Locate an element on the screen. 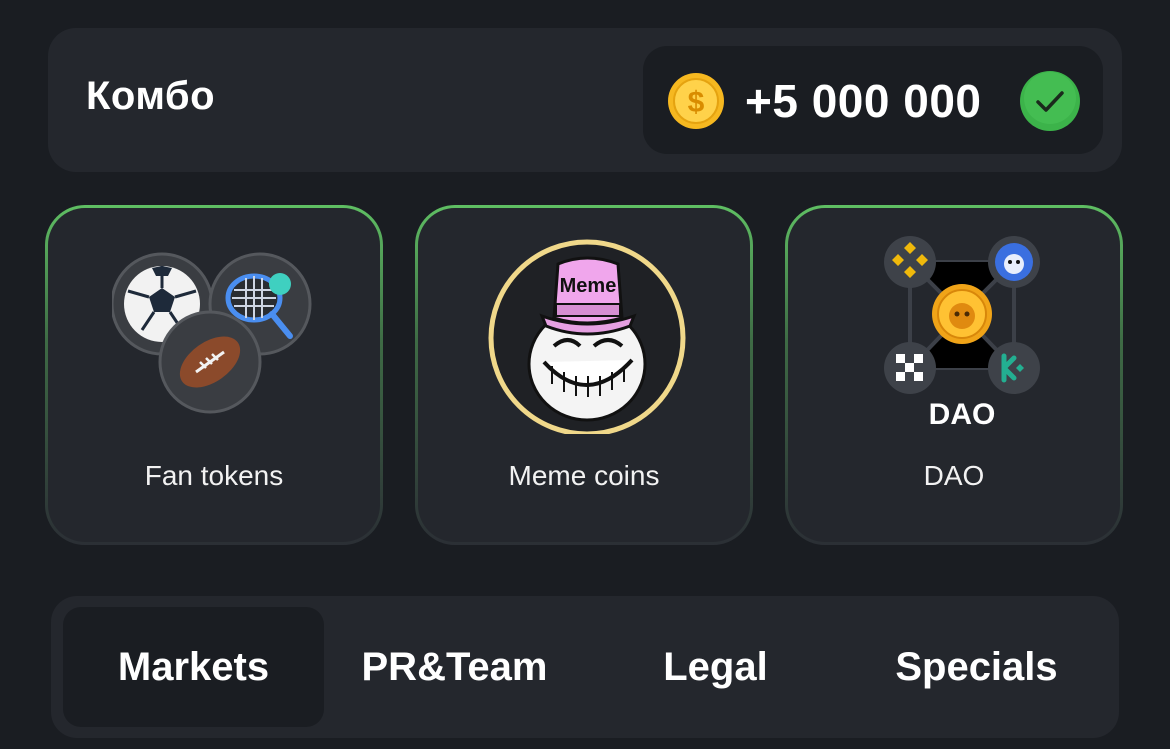 Image resolution: width=1170 pixels, height=749 pixels. tab-specials: Specials is located at coordinates (976, 667).